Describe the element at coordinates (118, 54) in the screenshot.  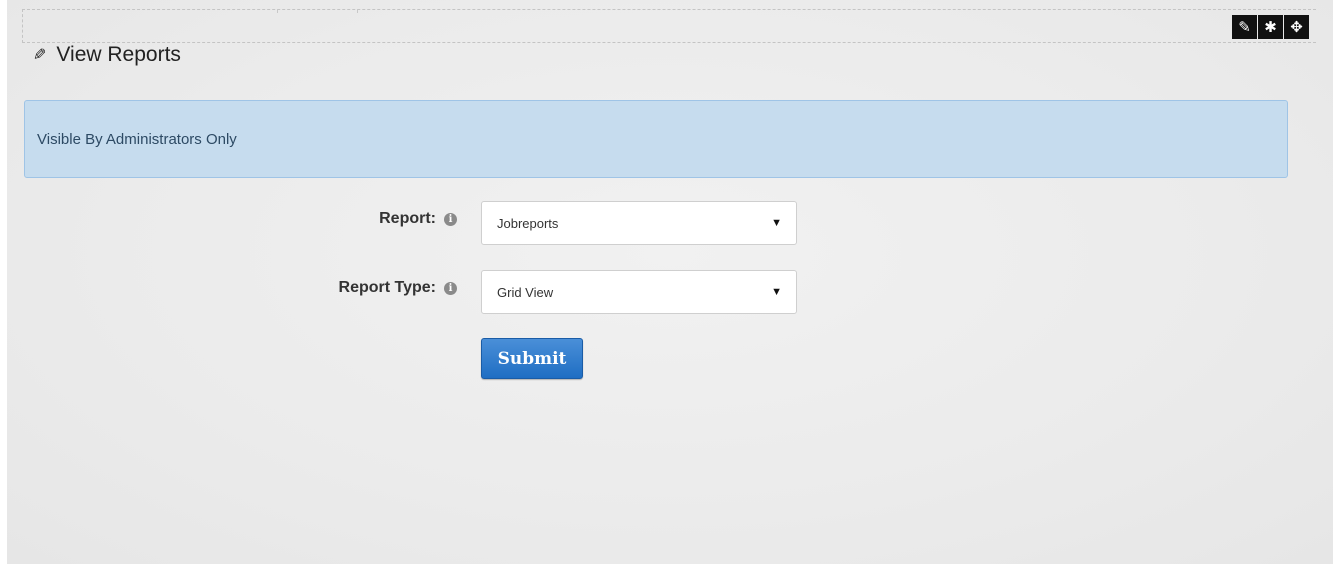
I see `page-title-text: View Reports` at that location.